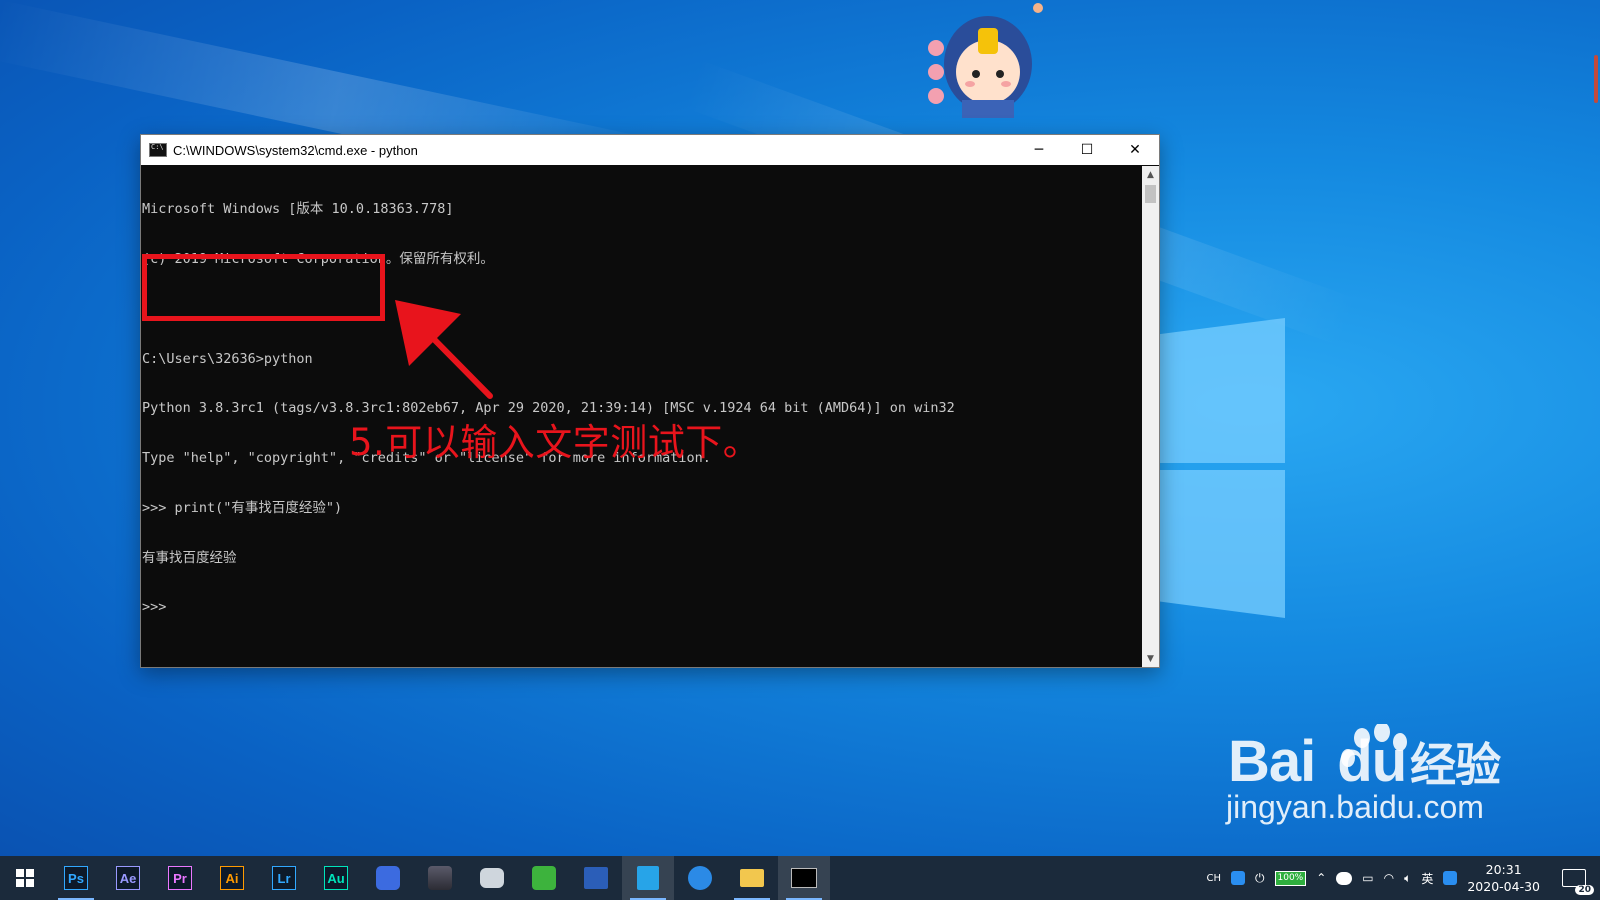 Image resolution: width=1600 pixels, height=900 pixels. I want to click on desktop-scroll-indicator, so click(1596, 79).